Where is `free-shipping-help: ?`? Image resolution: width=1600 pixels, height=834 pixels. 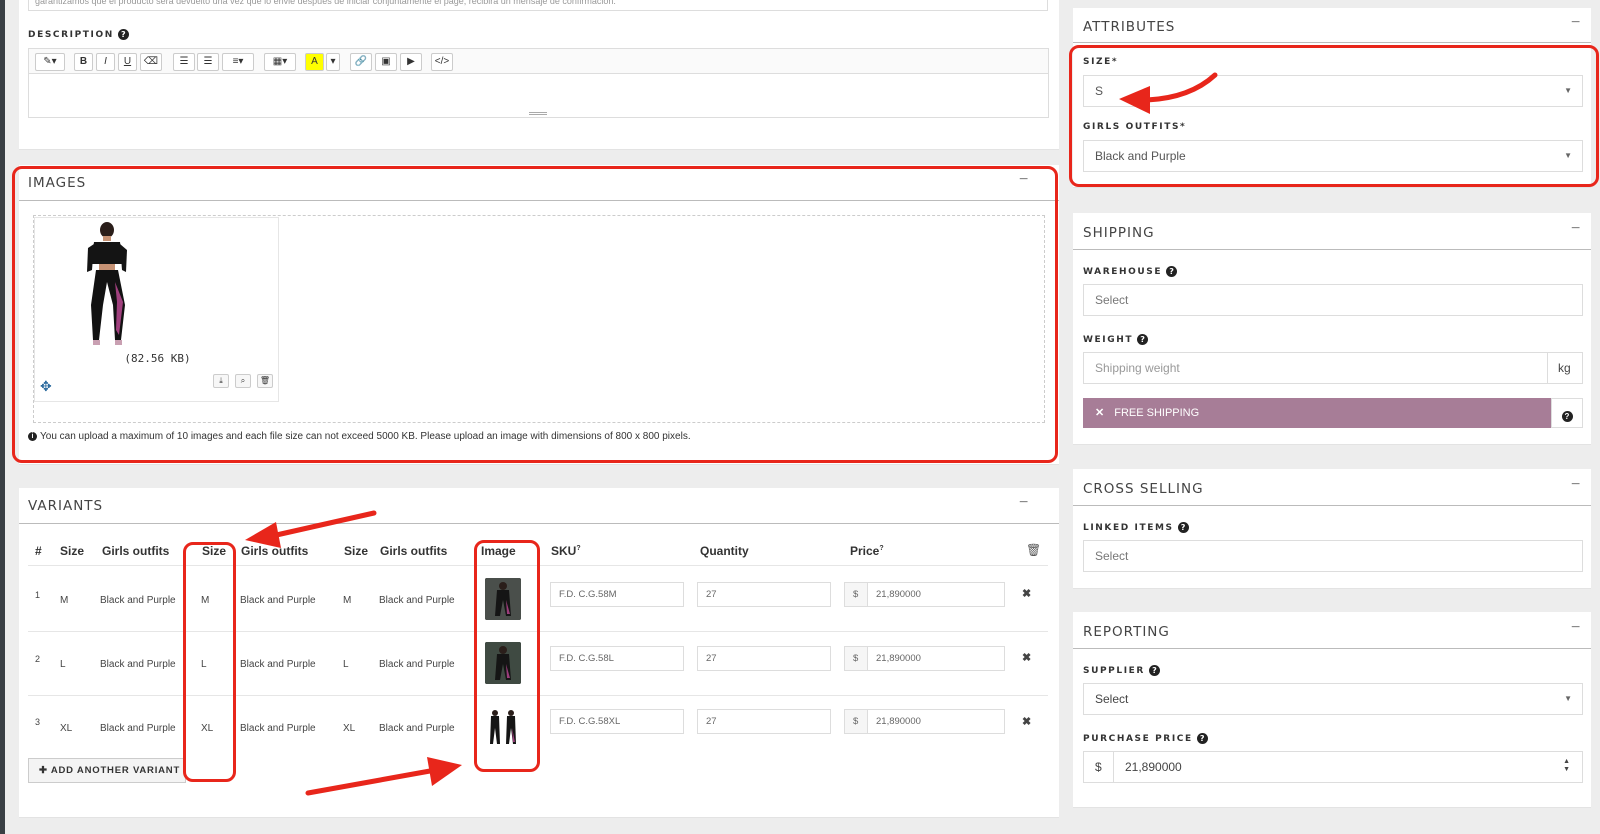 free-shipping-help: ? is located at coordinates (1567, 413).